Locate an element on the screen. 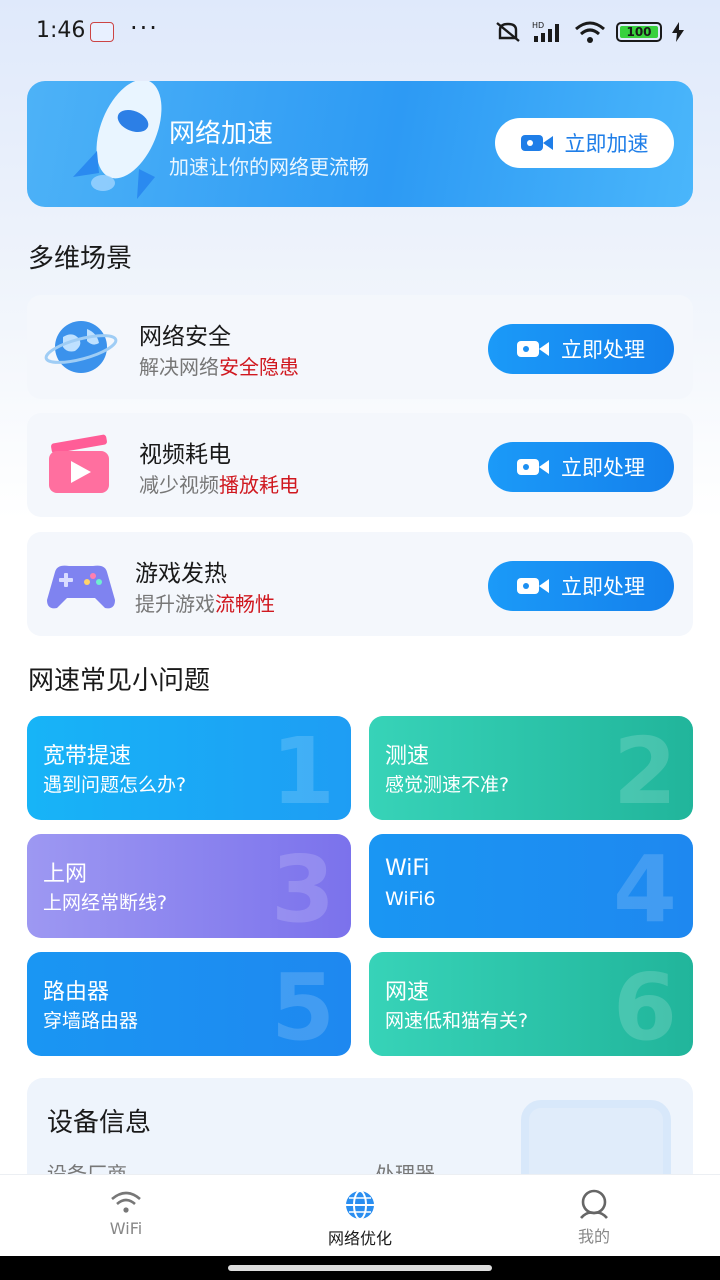 The width and height of the screenshot is (720, 1280). faq-subtitle: 上网经常断线? is located at coordinates (105, 903).